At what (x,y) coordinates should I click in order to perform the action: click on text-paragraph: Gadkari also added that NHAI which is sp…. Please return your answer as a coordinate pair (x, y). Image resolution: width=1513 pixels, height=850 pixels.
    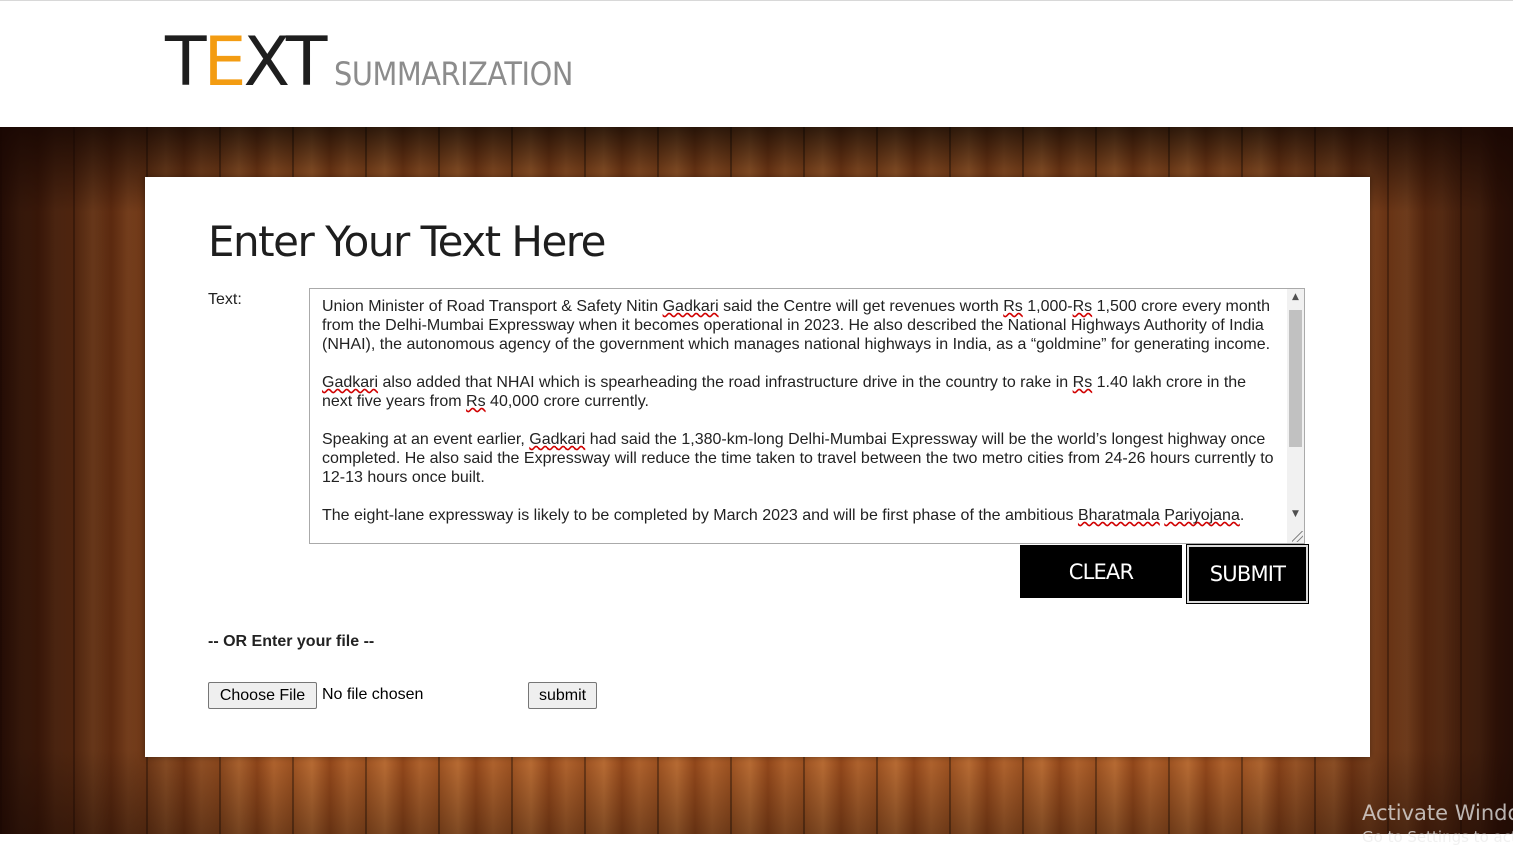
    Looking at the image, I should click on (784, 392).